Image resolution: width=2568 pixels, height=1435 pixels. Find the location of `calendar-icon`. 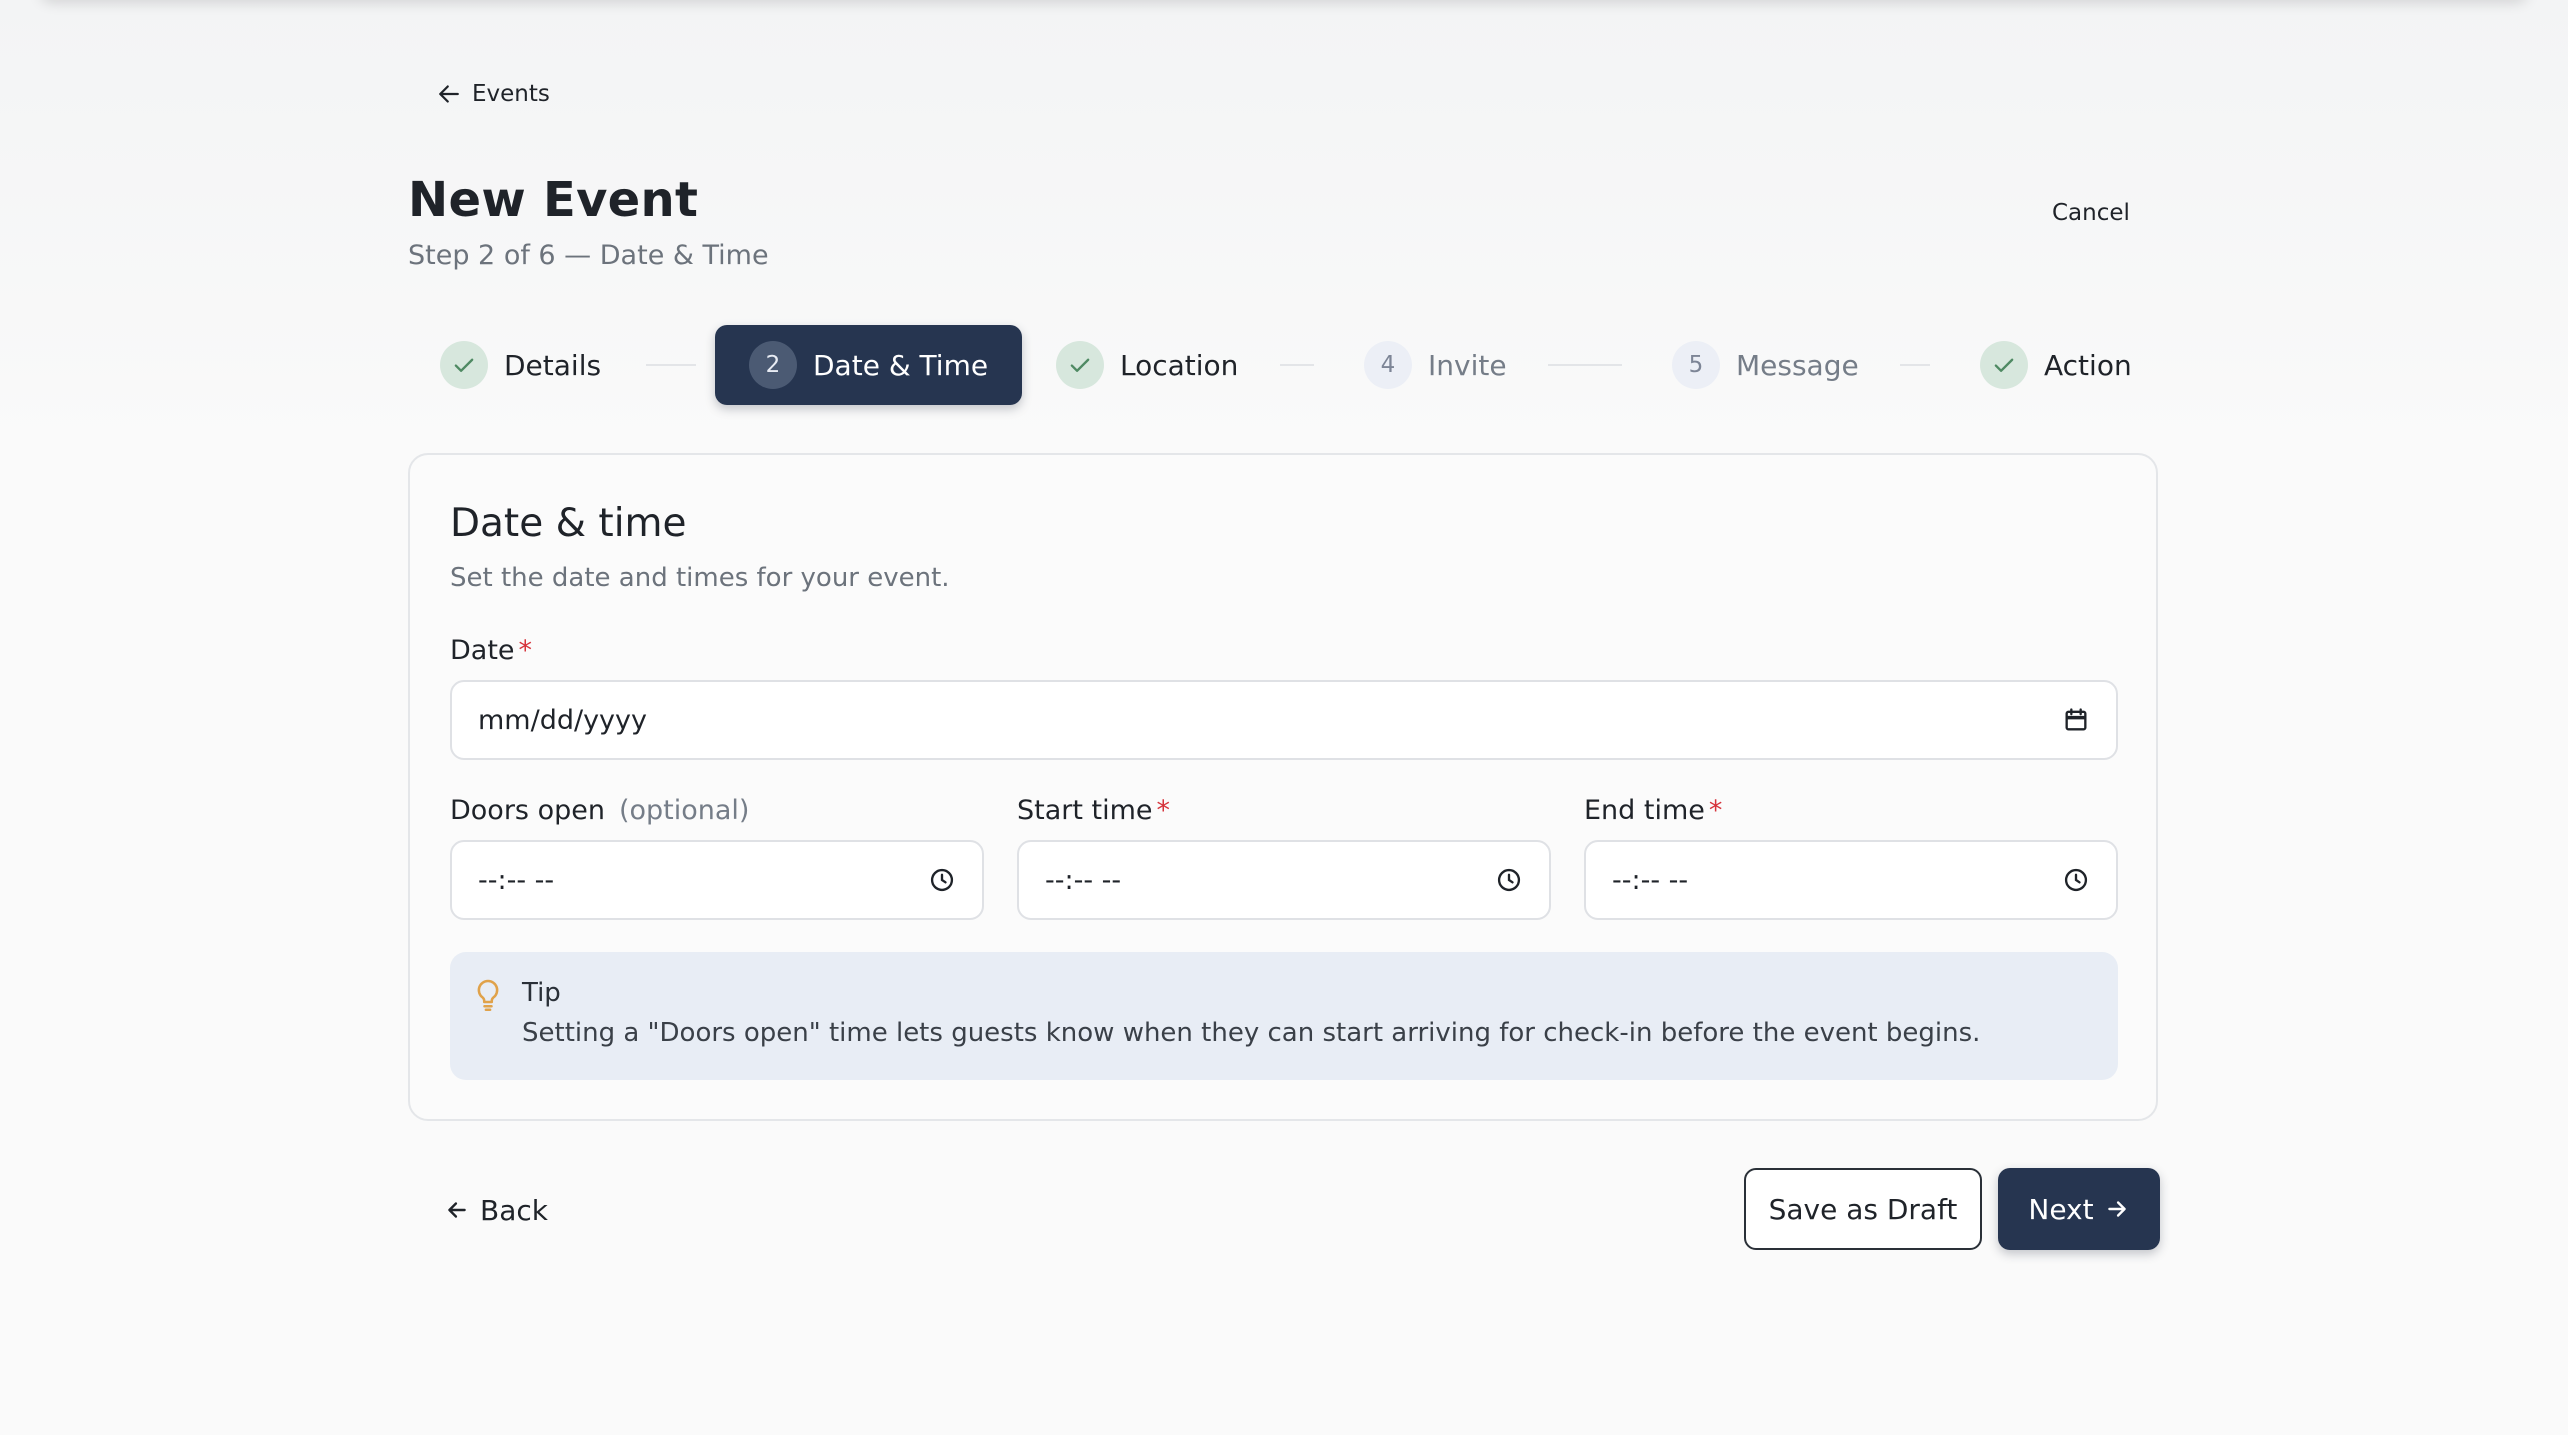

calendar-icon is located at coordinates (2076, 720).